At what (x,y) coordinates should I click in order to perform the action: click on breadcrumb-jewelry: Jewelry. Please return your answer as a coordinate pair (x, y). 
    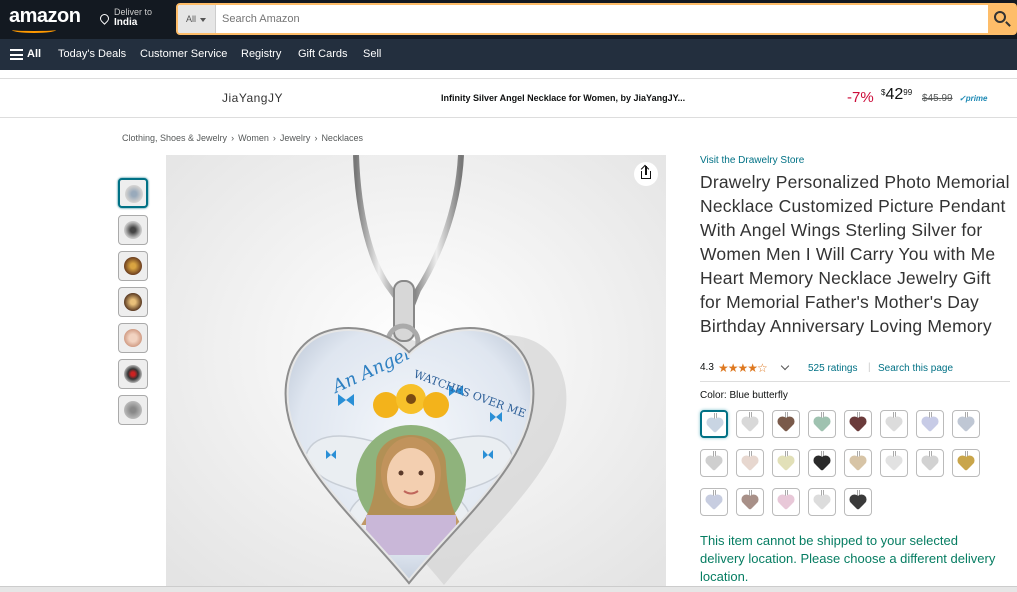
    Looking at the image, I should click on (295, 138).